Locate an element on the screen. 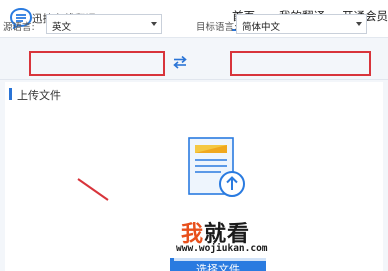  target-highlight-box is located at coordinates (300, 63).